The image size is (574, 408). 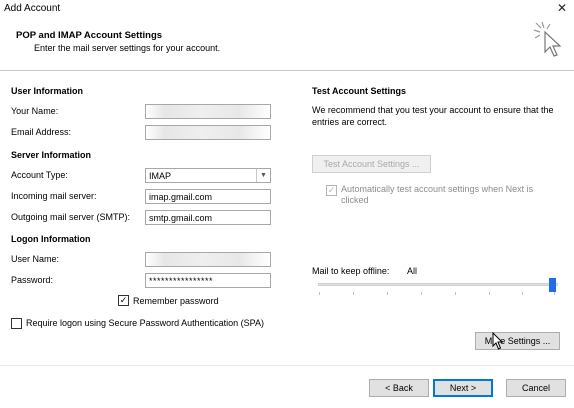 What do you see at coordinates (208, 280) in the screenshot?
I see `password-field: ****************` at bounding box center [208, 280].